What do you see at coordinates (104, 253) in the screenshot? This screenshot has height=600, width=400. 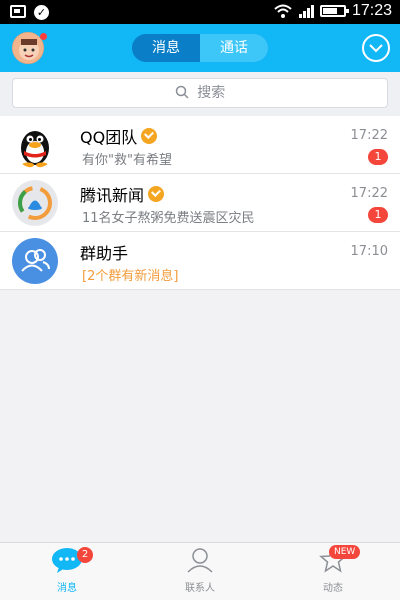 I see `conversation-title: 群助手` at bounding box center [104, 253].